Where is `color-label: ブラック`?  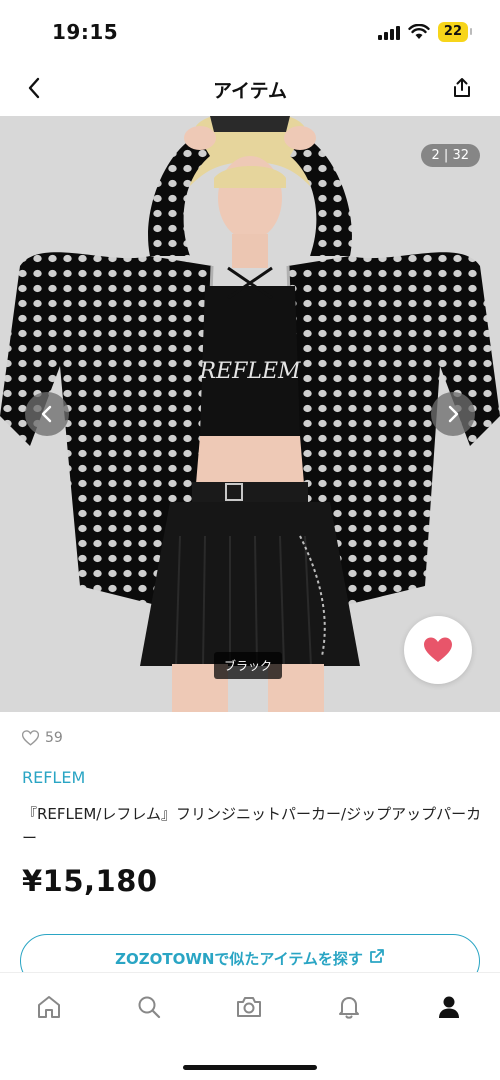
color-label: ブラック is located at coordinates (248, 665).